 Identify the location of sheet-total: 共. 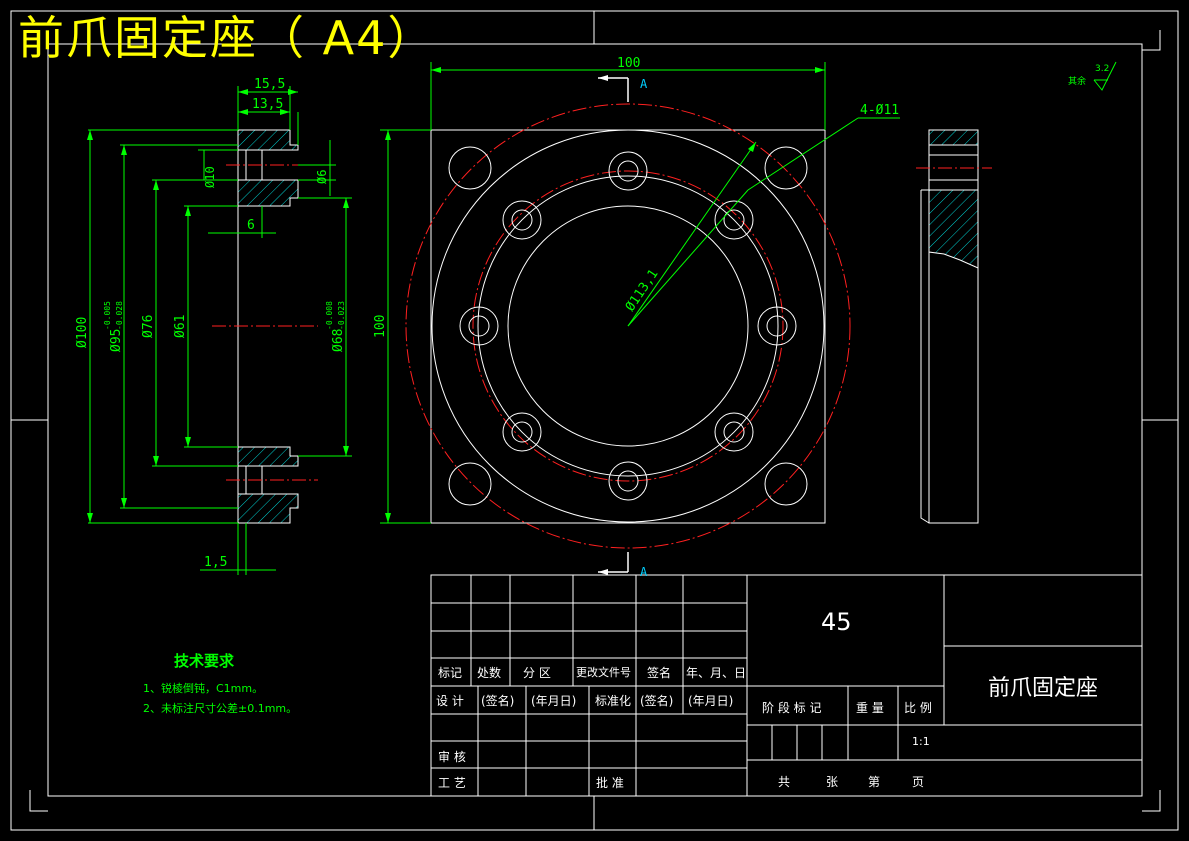
(784, 782).